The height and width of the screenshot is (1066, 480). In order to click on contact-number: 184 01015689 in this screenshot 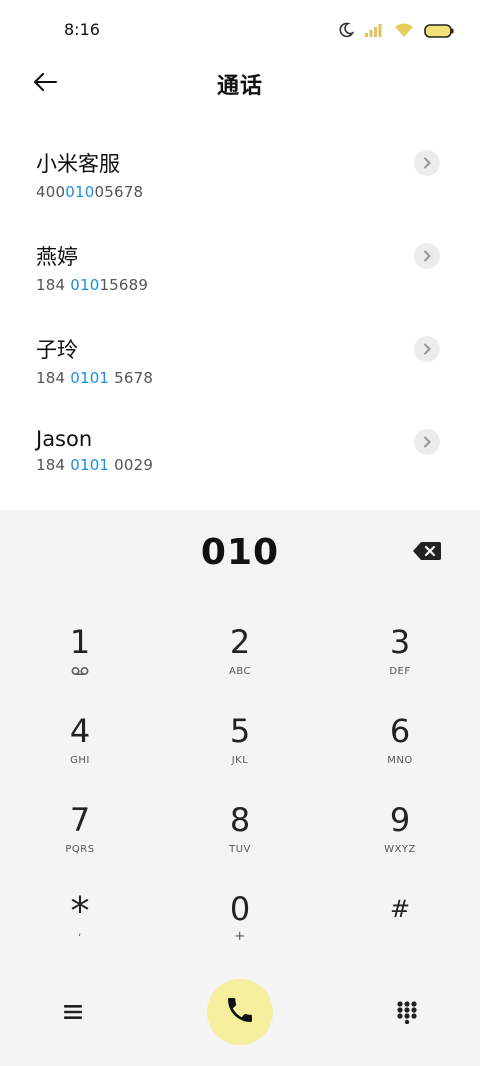, I will do `click(92, 285)`.